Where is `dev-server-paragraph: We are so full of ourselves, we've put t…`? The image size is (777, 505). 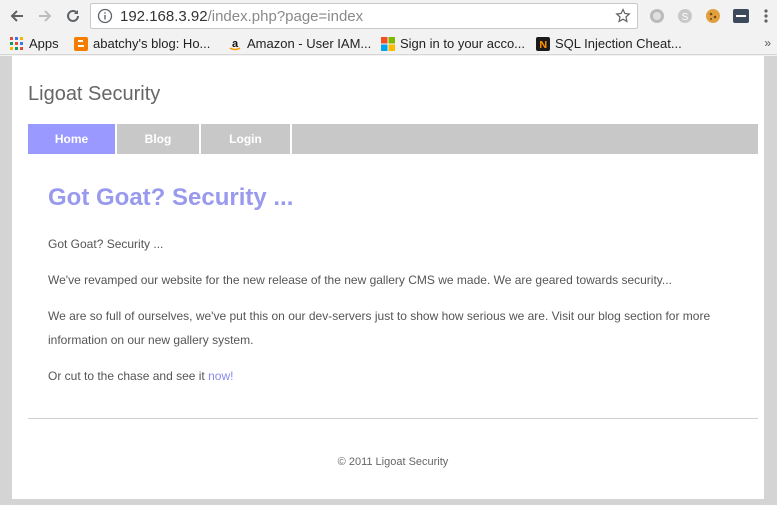
dev-server-paragraph: We are so full of ourselves, we've put t… is located at coordinates (379, 328).